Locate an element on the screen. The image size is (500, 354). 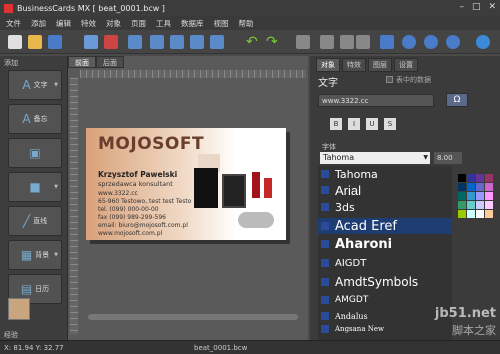
add-background-button: ▦ 背景 ▼ is located at coordinates (35, 255).